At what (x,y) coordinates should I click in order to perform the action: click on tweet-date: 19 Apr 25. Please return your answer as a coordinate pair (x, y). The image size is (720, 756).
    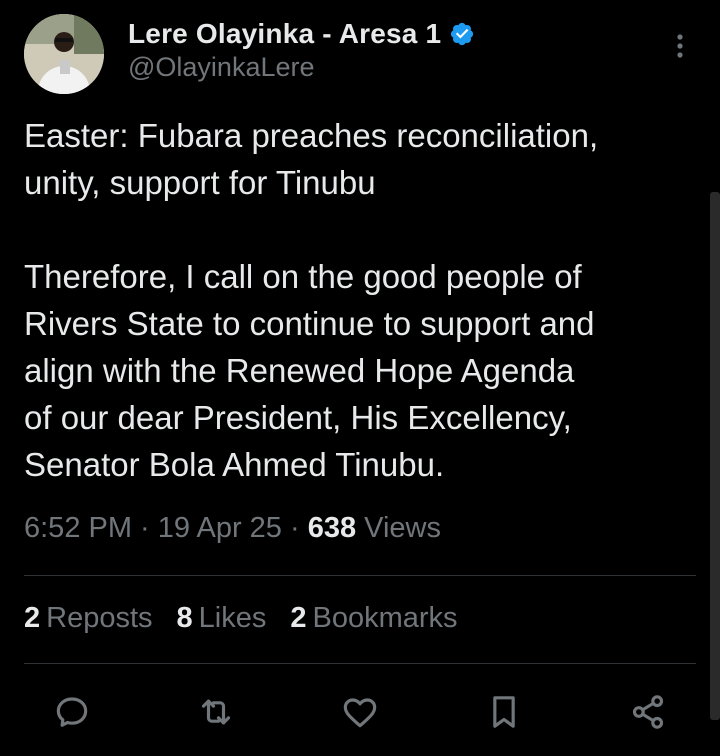
    Looking at the image, I should click on (220, 528).